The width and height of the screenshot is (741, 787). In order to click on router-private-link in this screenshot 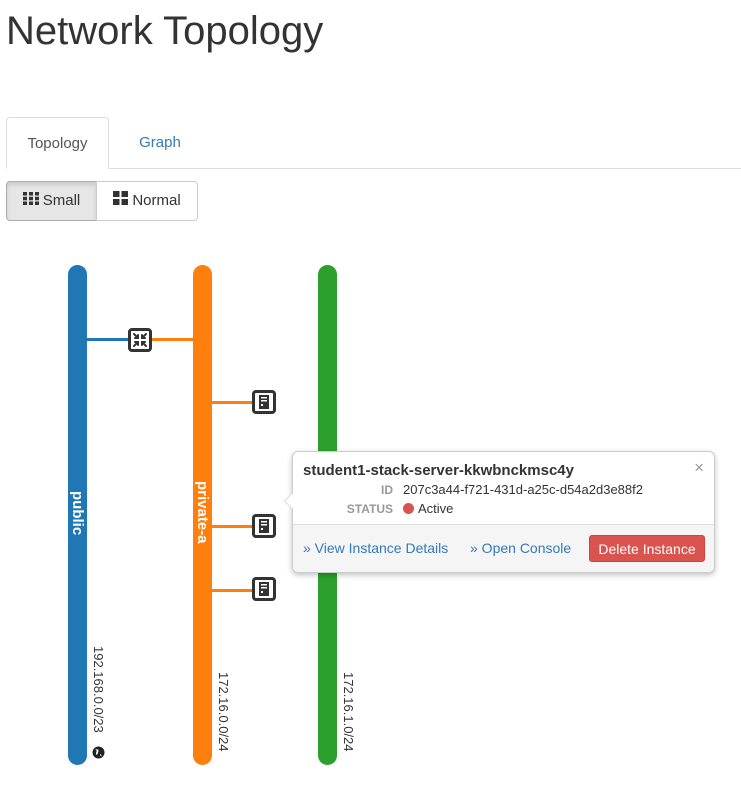, I will do `click(172, 339)`.